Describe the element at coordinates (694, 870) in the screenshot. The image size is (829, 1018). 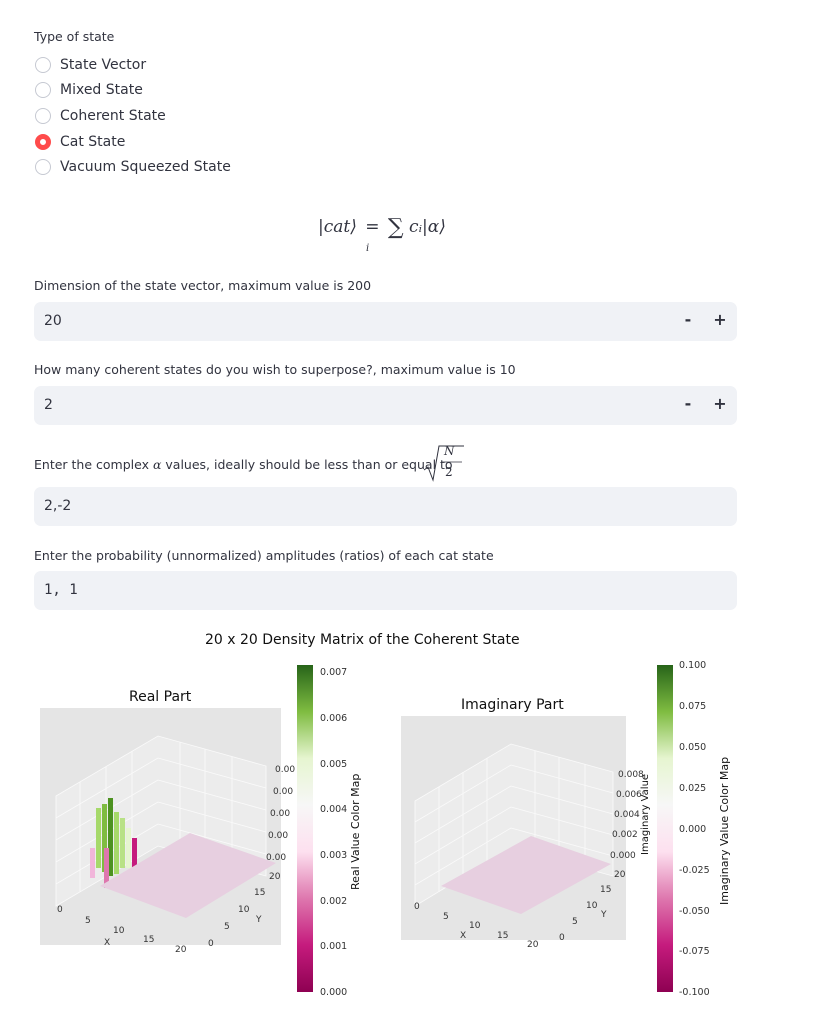
I see `imag-cbar-tick: -0.025` at that location.